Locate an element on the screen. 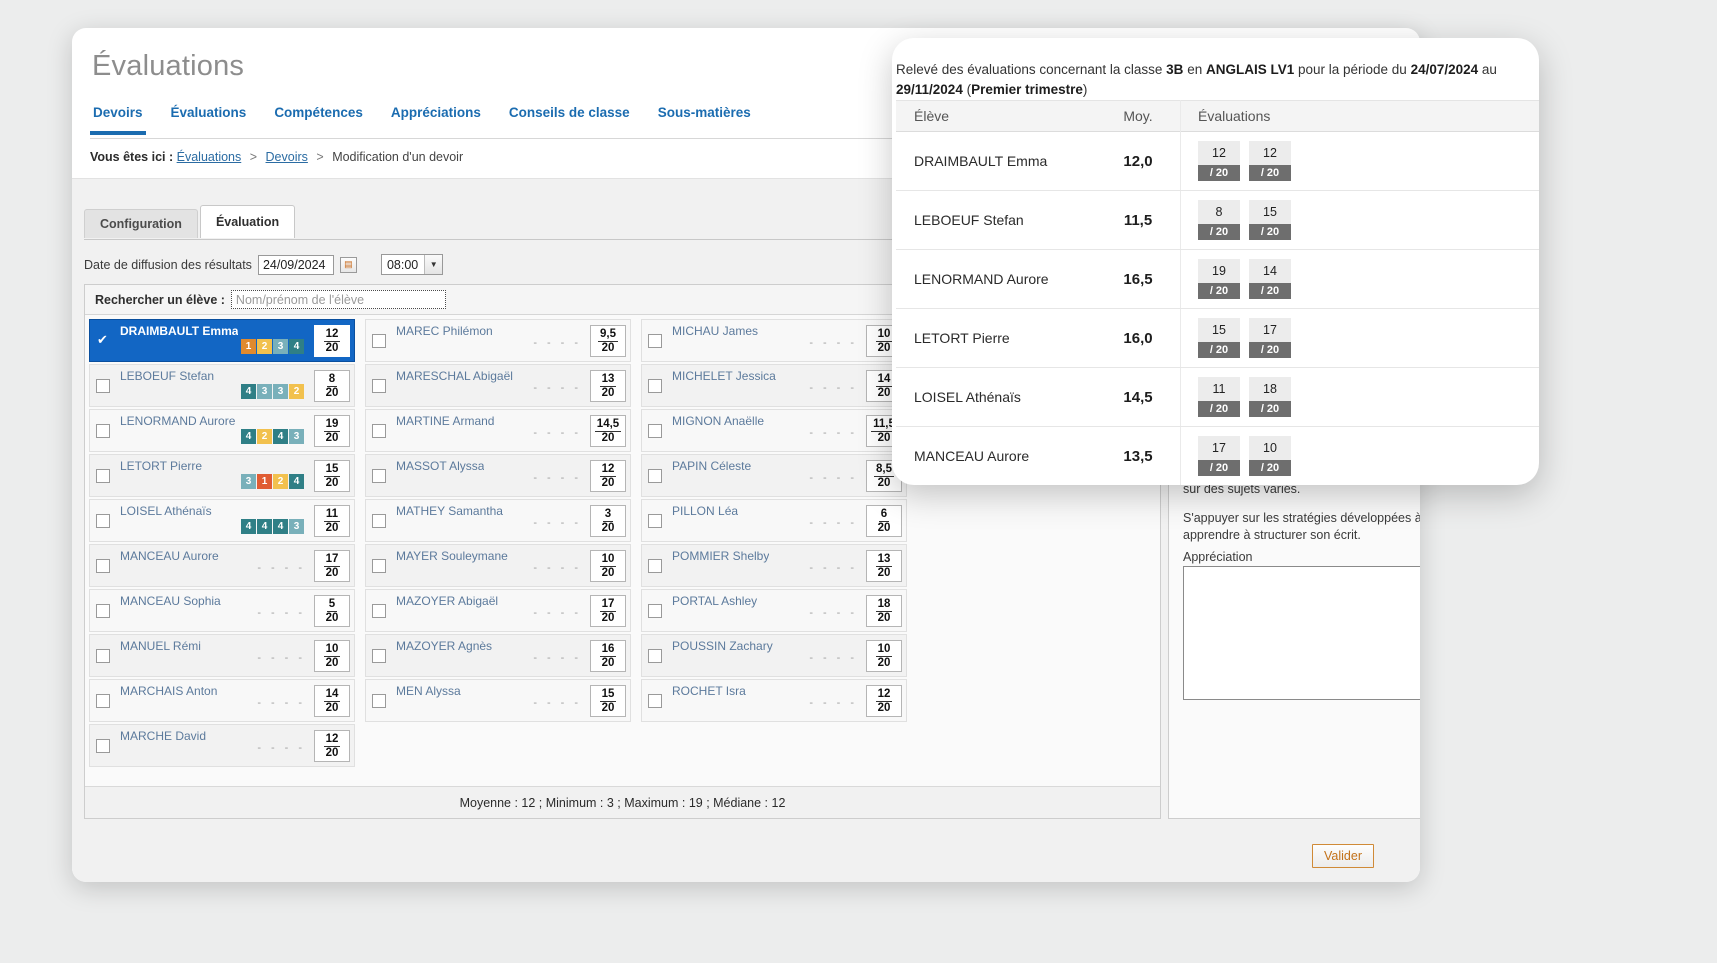  overlay-evaluation-score: 8/ 20 is located at coordinates (1219, 220).